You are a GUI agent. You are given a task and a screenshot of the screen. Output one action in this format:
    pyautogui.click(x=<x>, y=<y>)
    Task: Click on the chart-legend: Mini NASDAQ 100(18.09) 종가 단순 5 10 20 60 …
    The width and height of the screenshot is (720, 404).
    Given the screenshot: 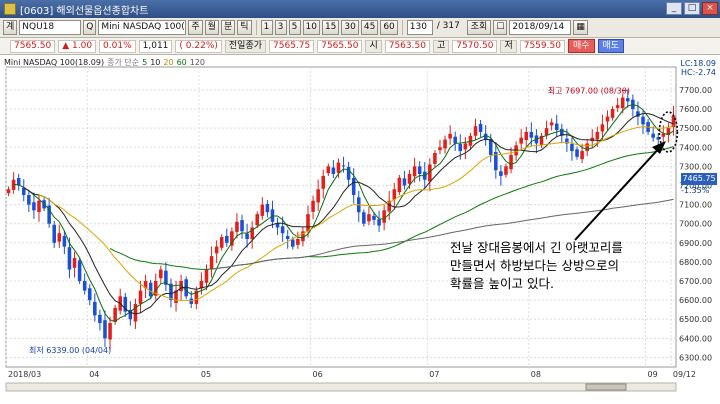 What is the action you would take?
    pyautogui.click(x=104, y=62)
    